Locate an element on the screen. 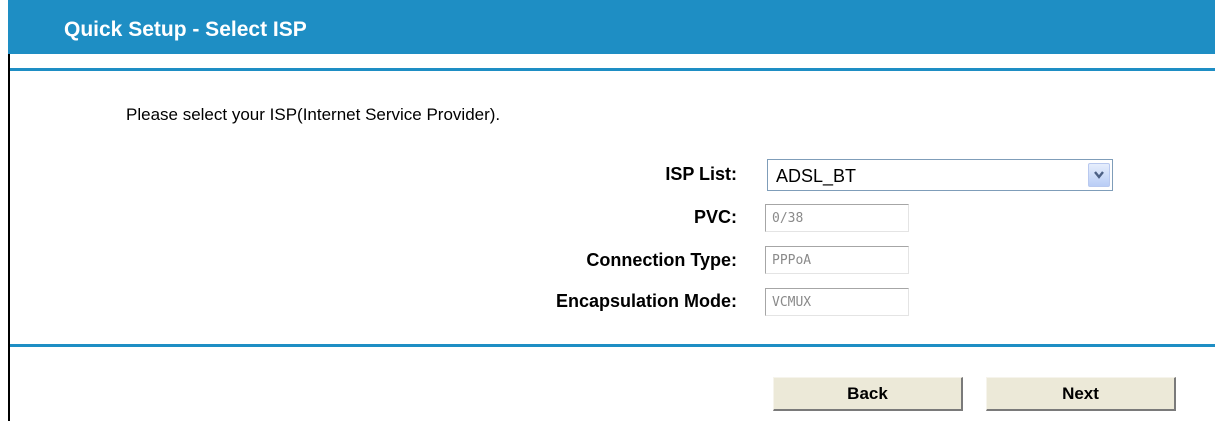 The width and height of the screenshot is (1215, 421). page-header: Quick Setup - Select ISP is located at coordinates (611, 27).